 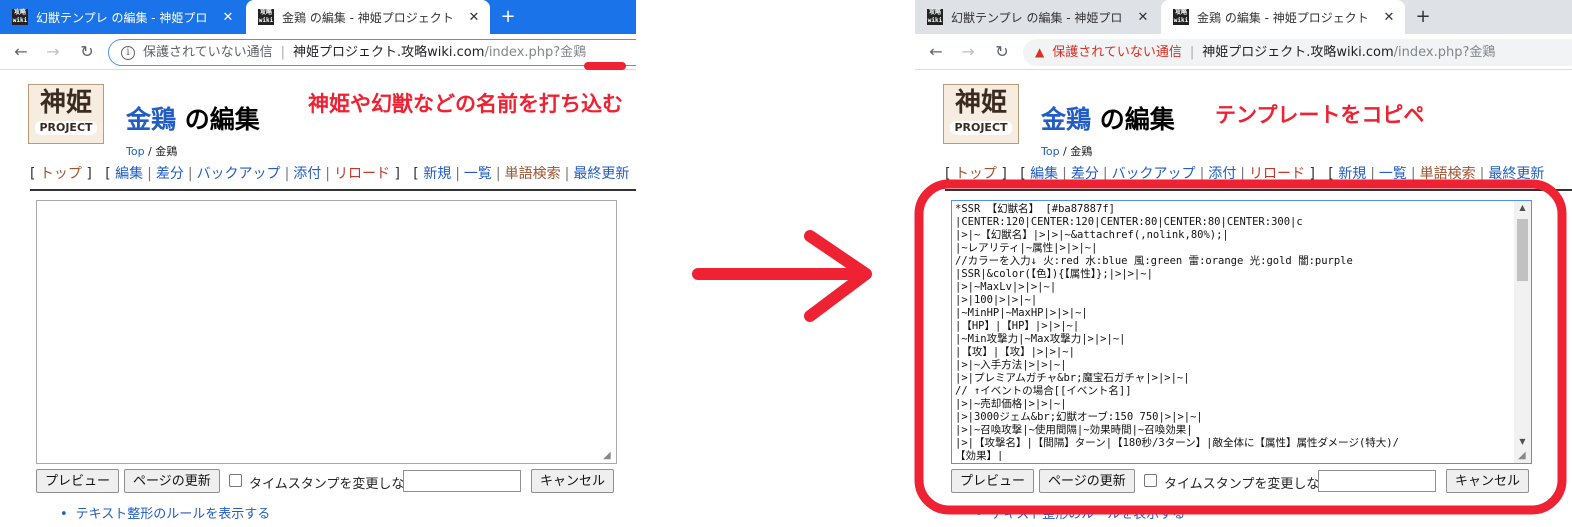 I want to click on divider, so click(x=333, y=190).